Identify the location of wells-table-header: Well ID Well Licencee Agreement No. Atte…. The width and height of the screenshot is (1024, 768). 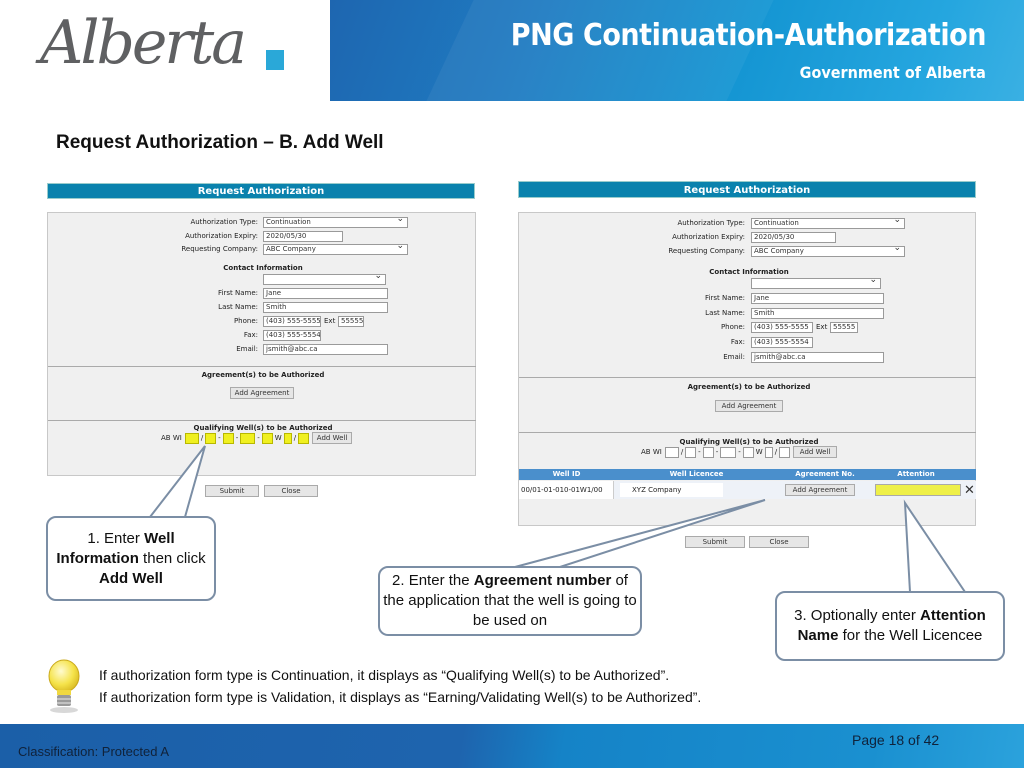
(747, 474).